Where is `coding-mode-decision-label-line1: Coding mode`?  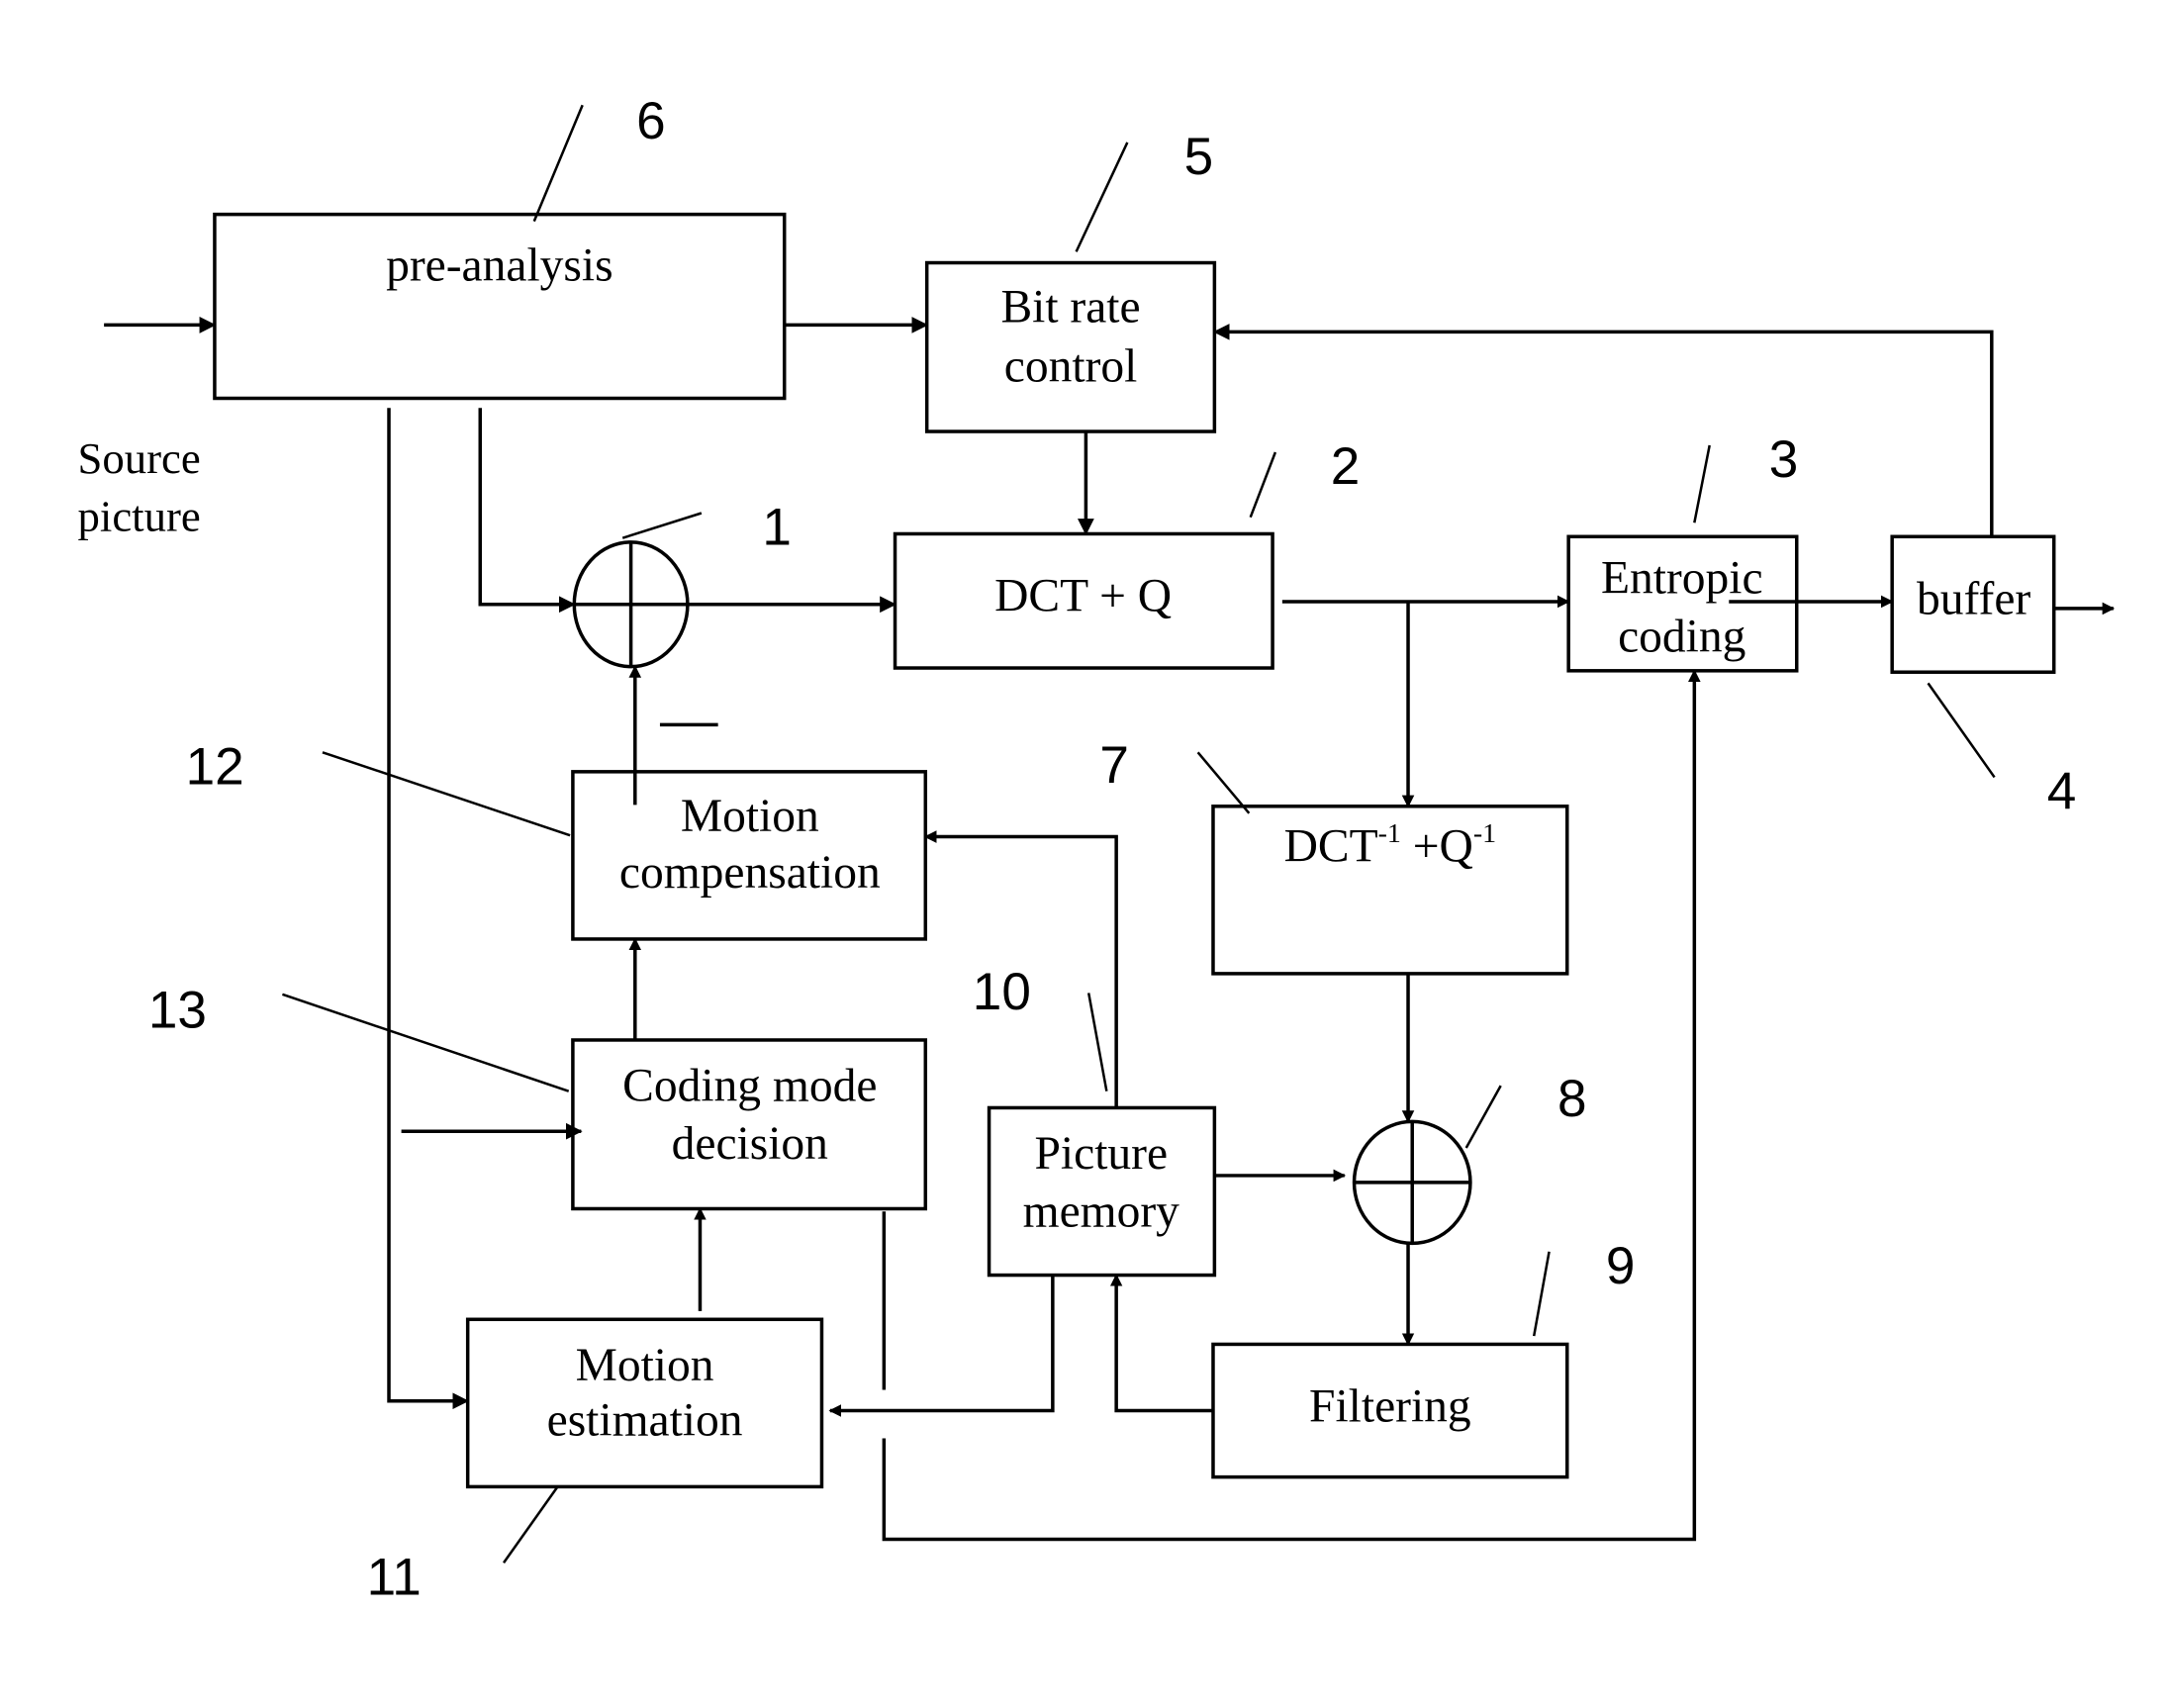
coding-mode-decision-label-line1: Coding mode is located at coordinates (749, 1085).